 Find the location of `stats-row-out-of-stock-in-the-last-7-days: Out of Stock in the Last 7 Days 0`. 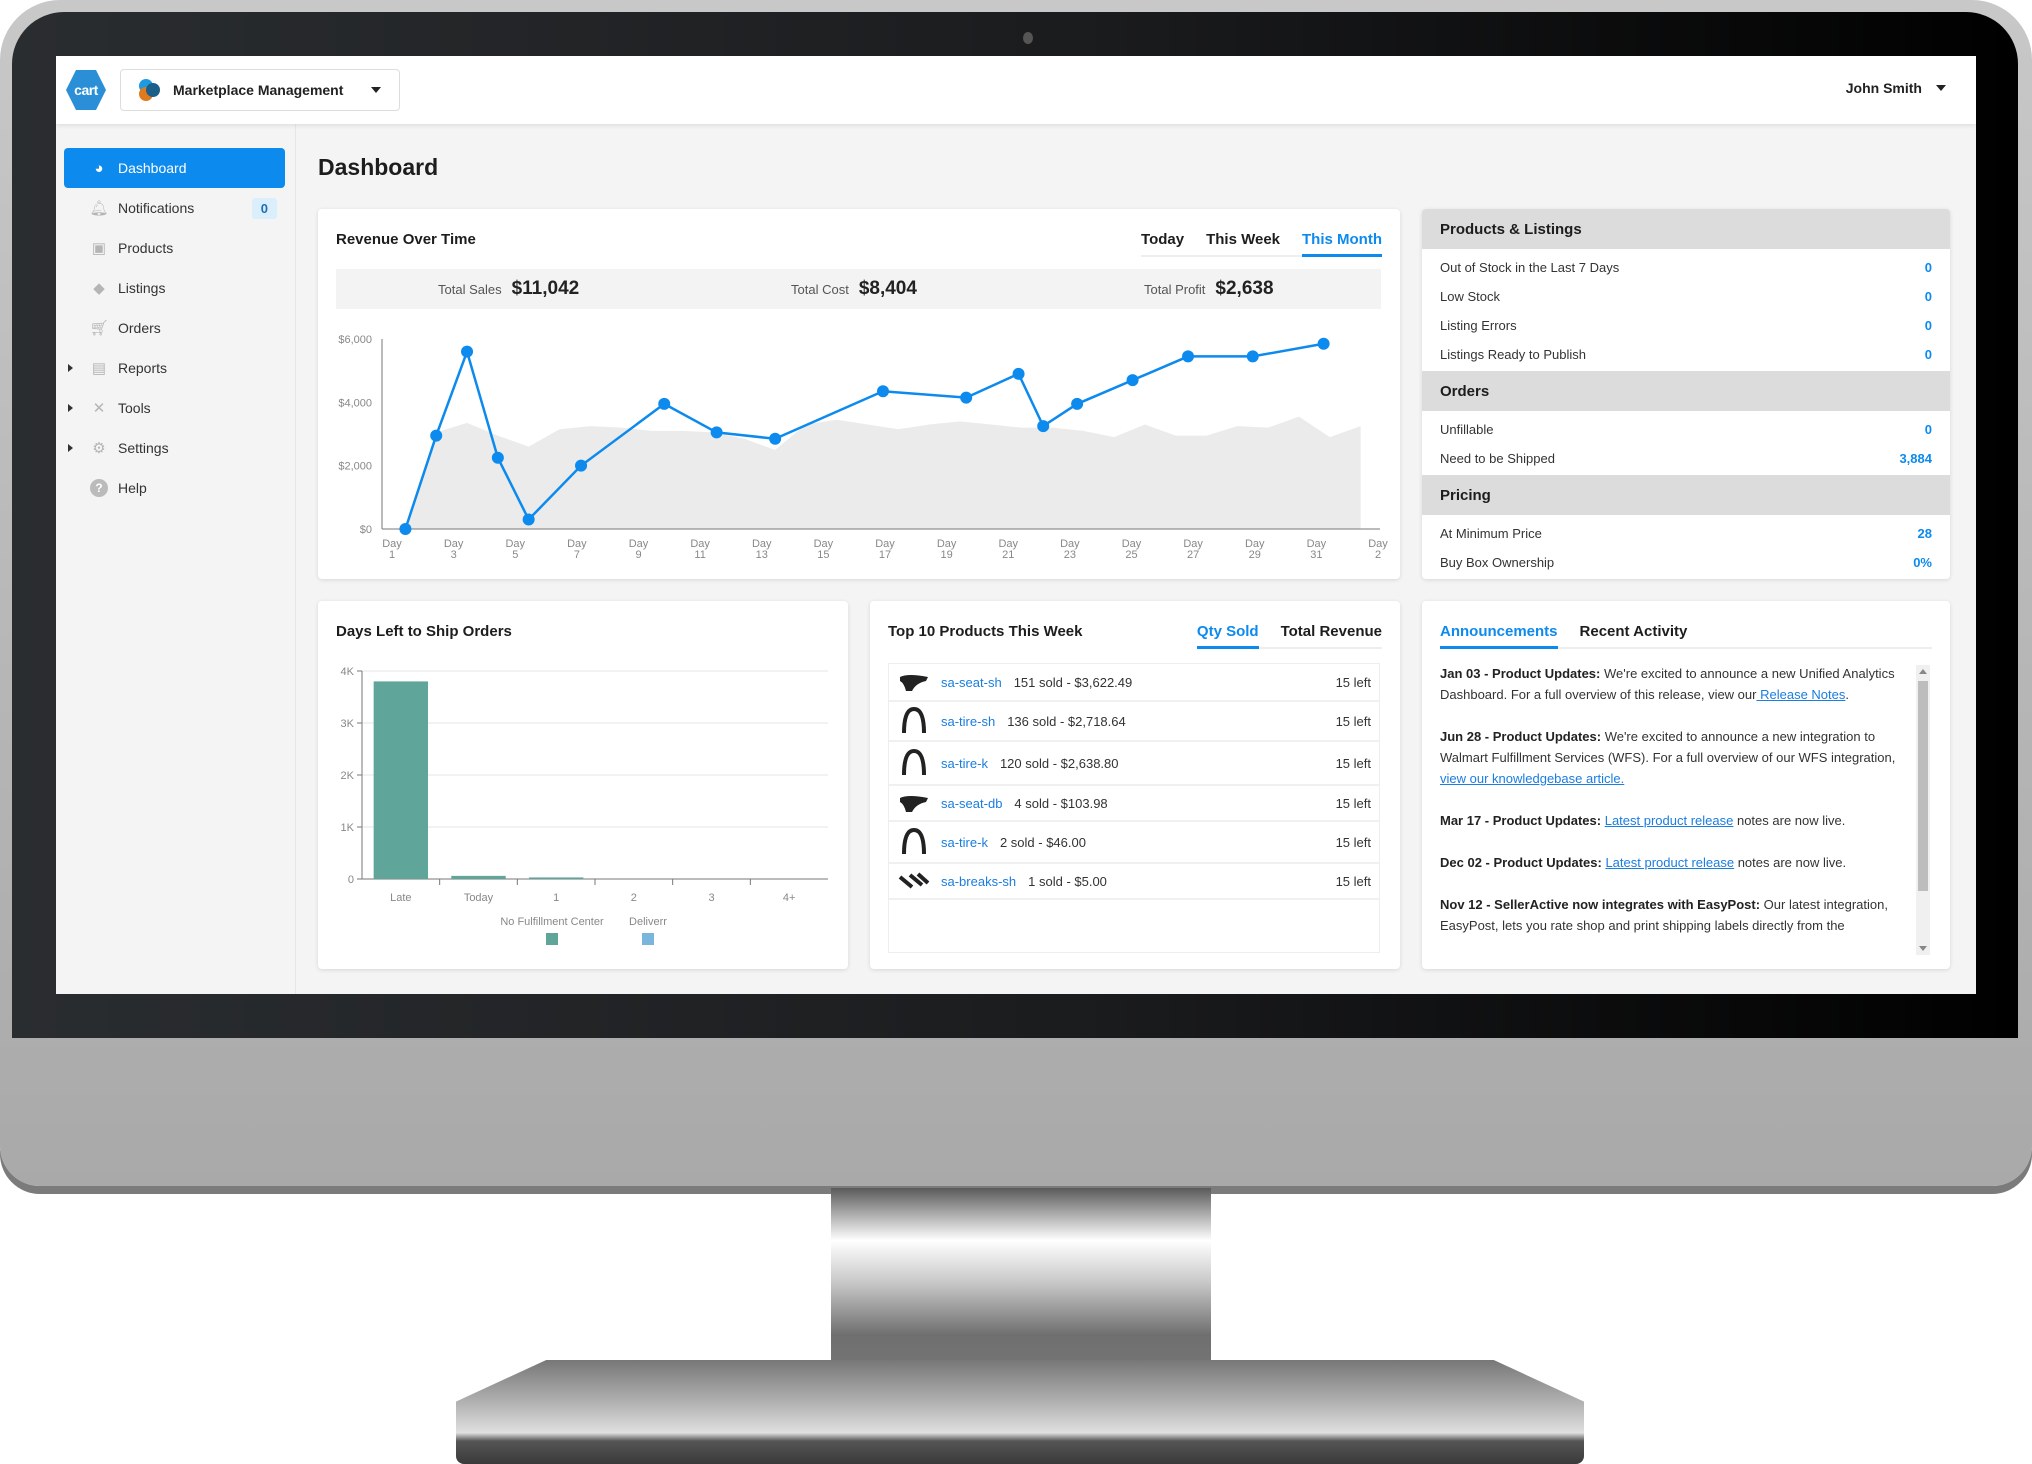

stats-row-out-of-stock-in-the-last-7-days: Out of Stock in the Last 7 Days 0 is located at coordinates (1686, 267).